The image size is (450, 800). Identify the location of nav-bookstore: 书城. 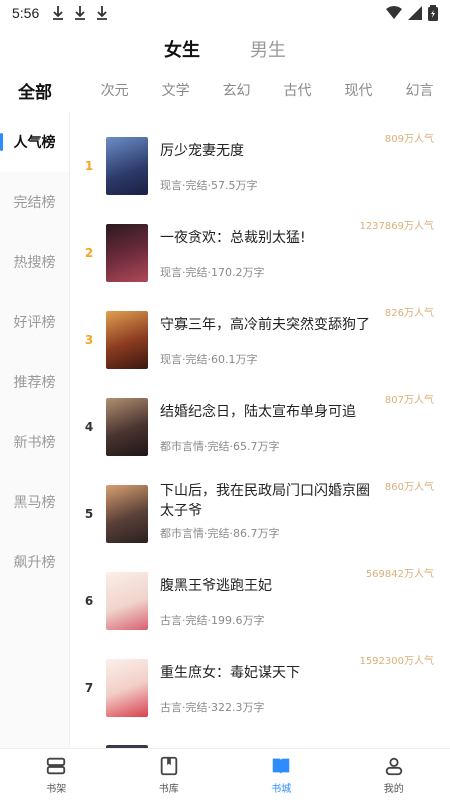
(281, 774).